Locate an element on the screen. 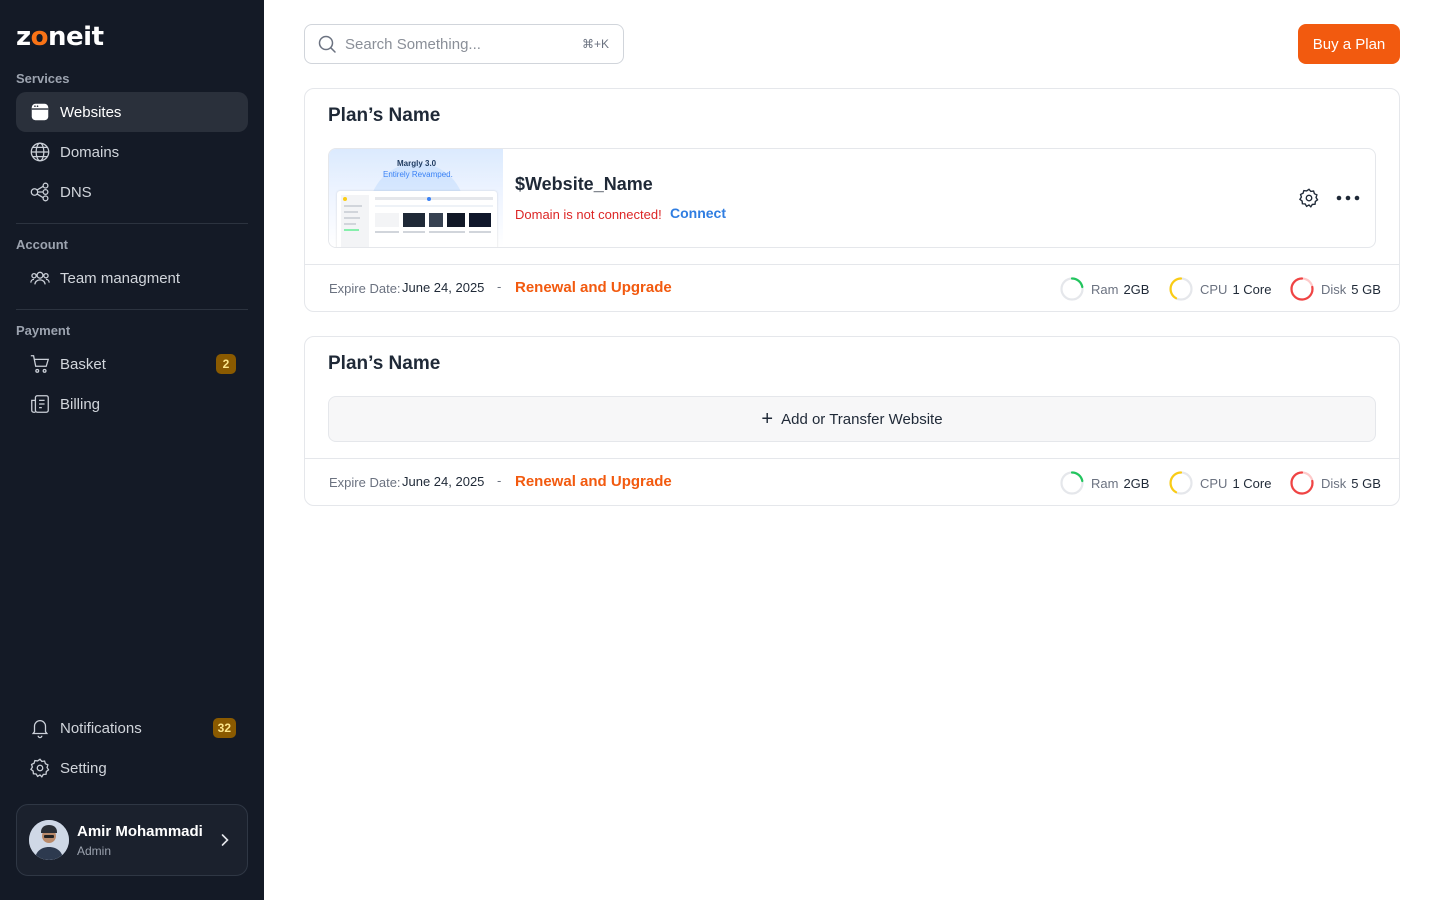 This screenshot has width=1440, height=900. basket-count-badge: 2 is located at coordinates (226, 364).